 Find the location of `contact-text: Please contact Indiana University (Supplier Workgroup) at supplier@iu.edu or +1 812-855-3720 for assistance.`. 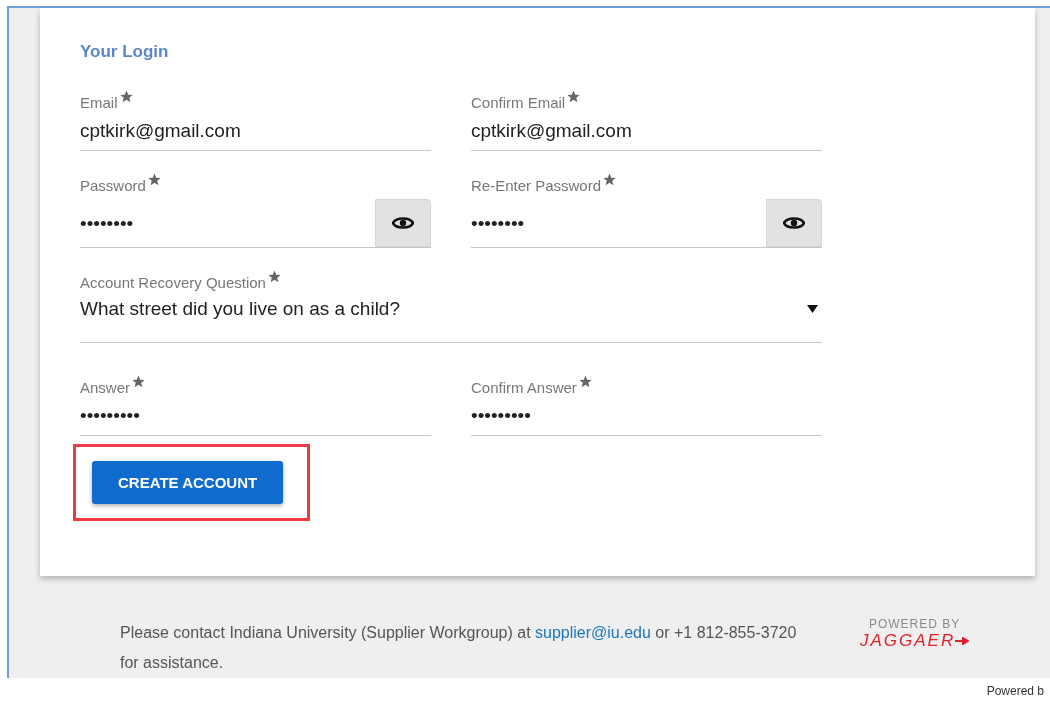

contact-text: Please contact Indiana University (Supplier Workgroup) at supplier@iu.edu or +1 812-855-3720 for assistance. is located at coordinates (459, 648).